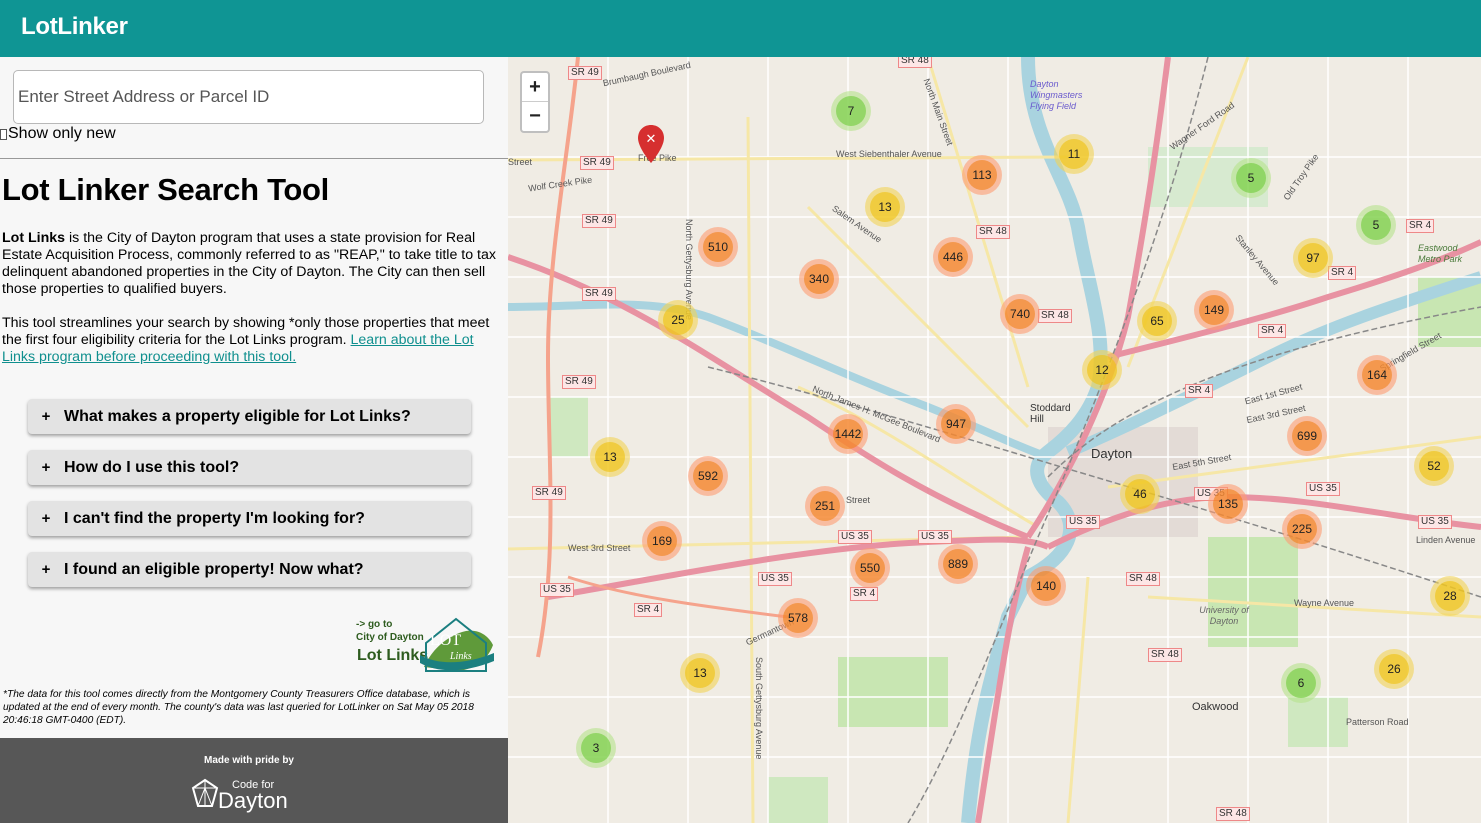 The image size is (1481, 823). I want to click on property-cluster: 592, so click(708, 476).